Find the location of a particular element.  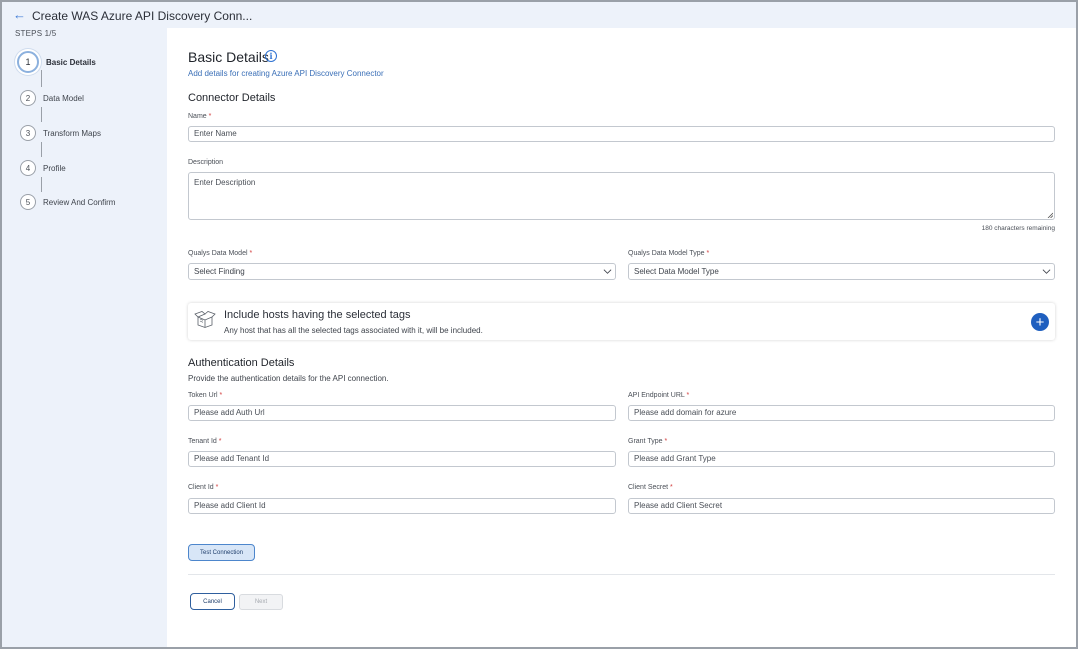

client-secret-label: Client Secret * is located at coordinates (650, 487).